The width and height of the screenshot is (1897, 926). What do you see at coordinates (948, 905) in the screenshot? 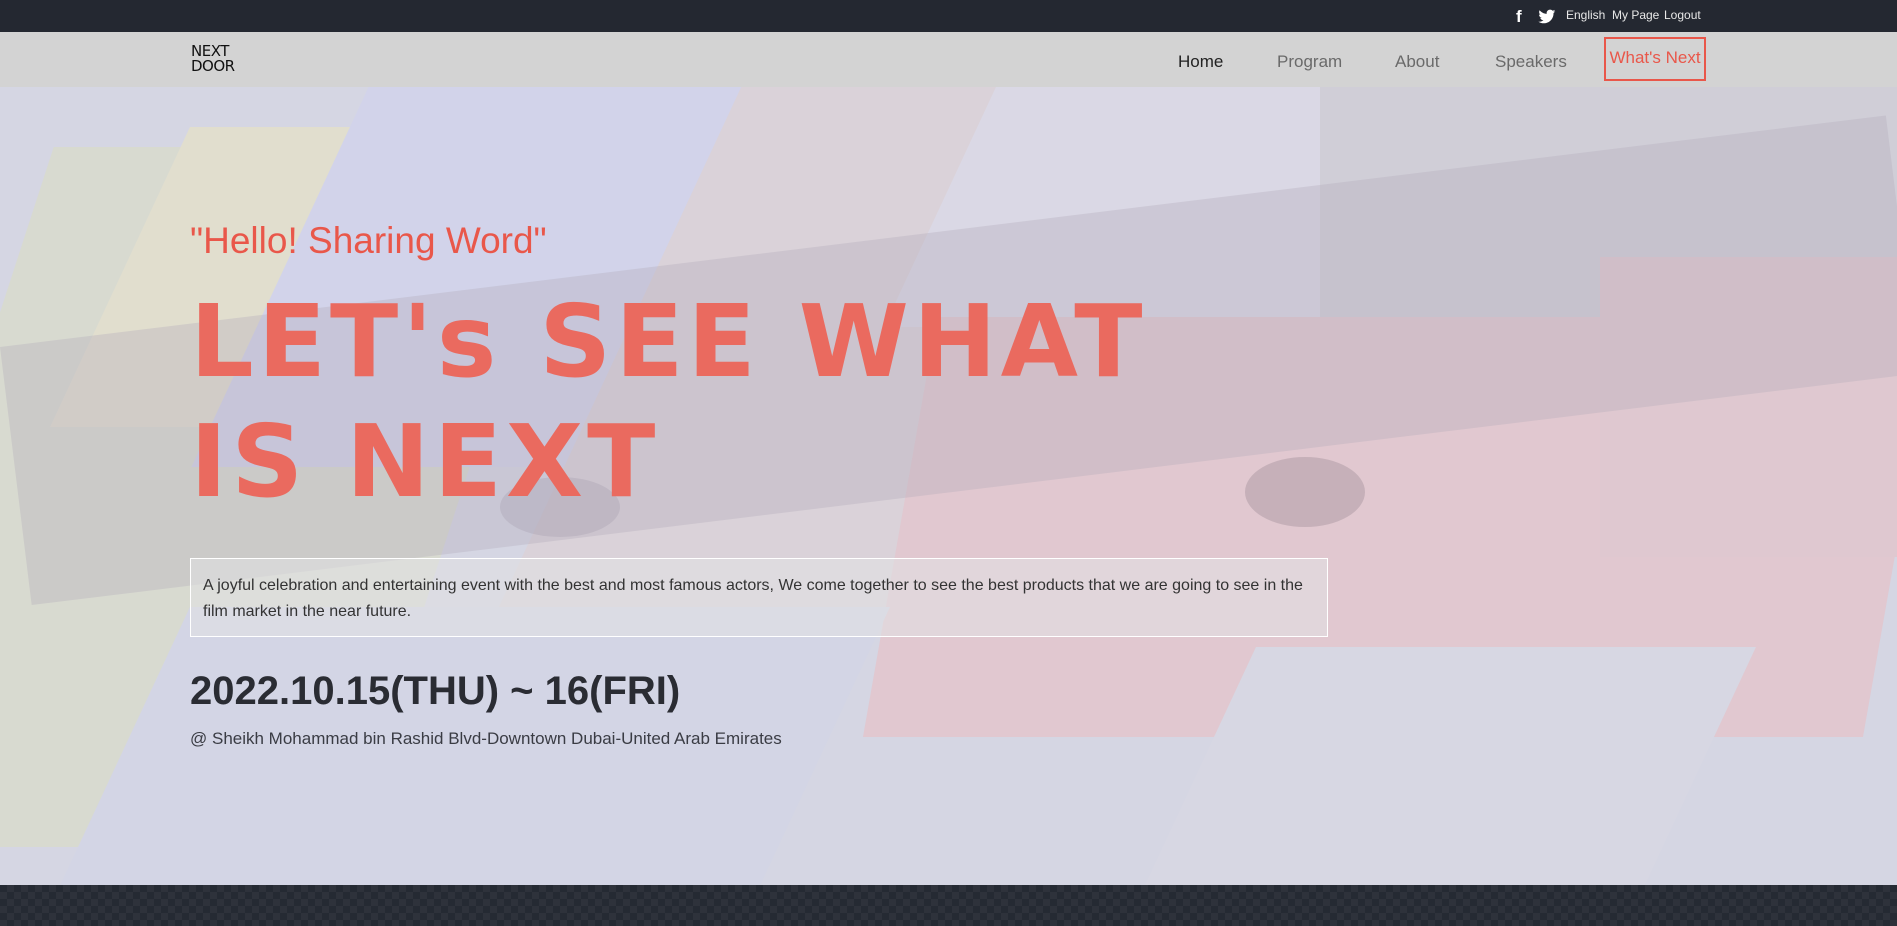
I see `footer-strip` at bounding box center [948, 905].